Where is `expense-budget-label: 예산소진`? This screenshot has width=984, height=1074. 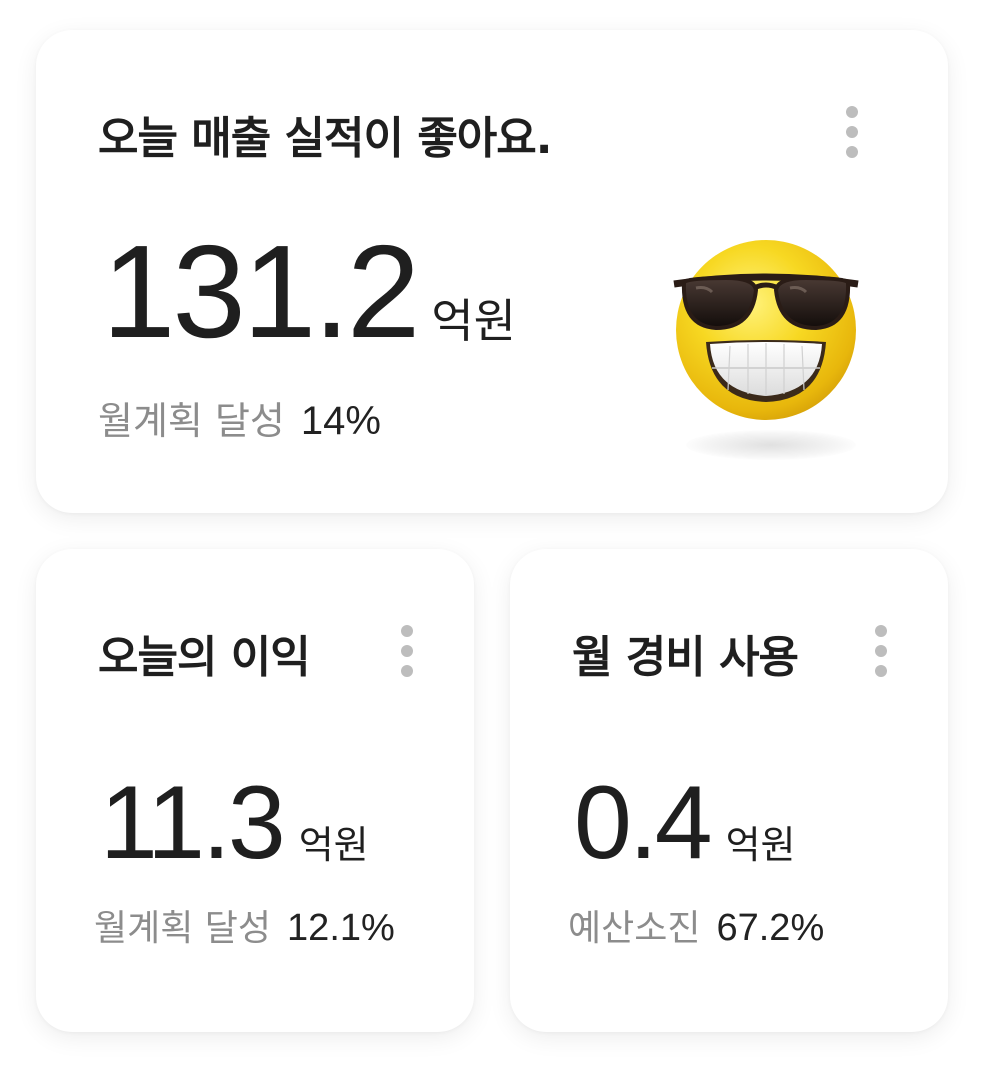
expense-budget-label: 예산소진 is located at coordinates (634, 928).